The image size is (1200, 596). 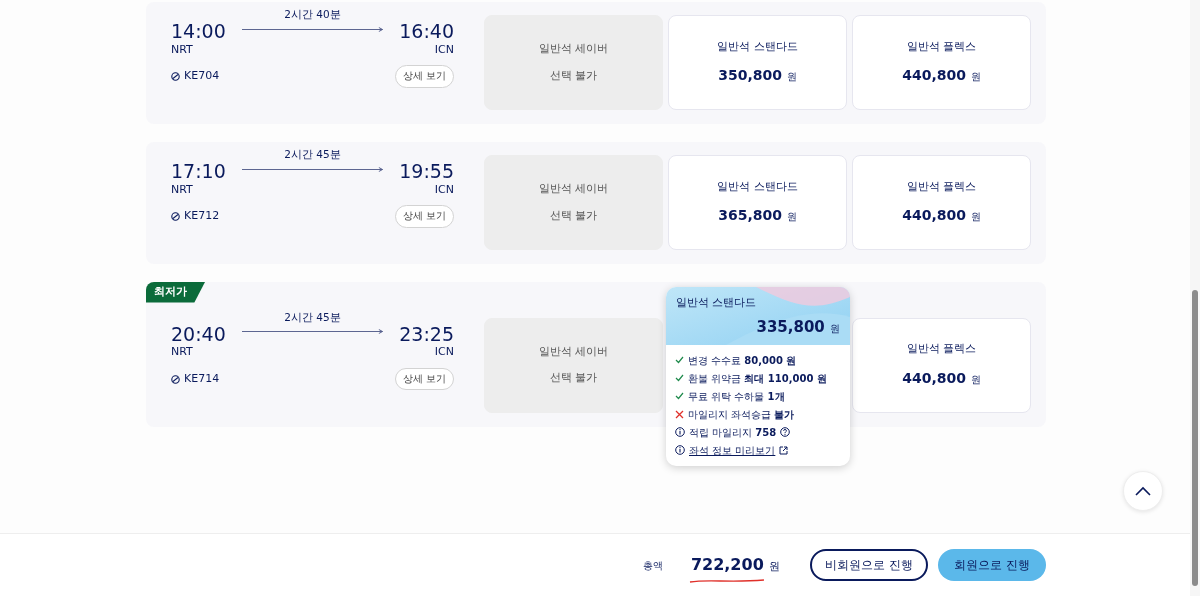 What do you see at coordinates (202, 76) in the screenshot?
I see `flight-number: KE704` at bounding box center [202, 76].